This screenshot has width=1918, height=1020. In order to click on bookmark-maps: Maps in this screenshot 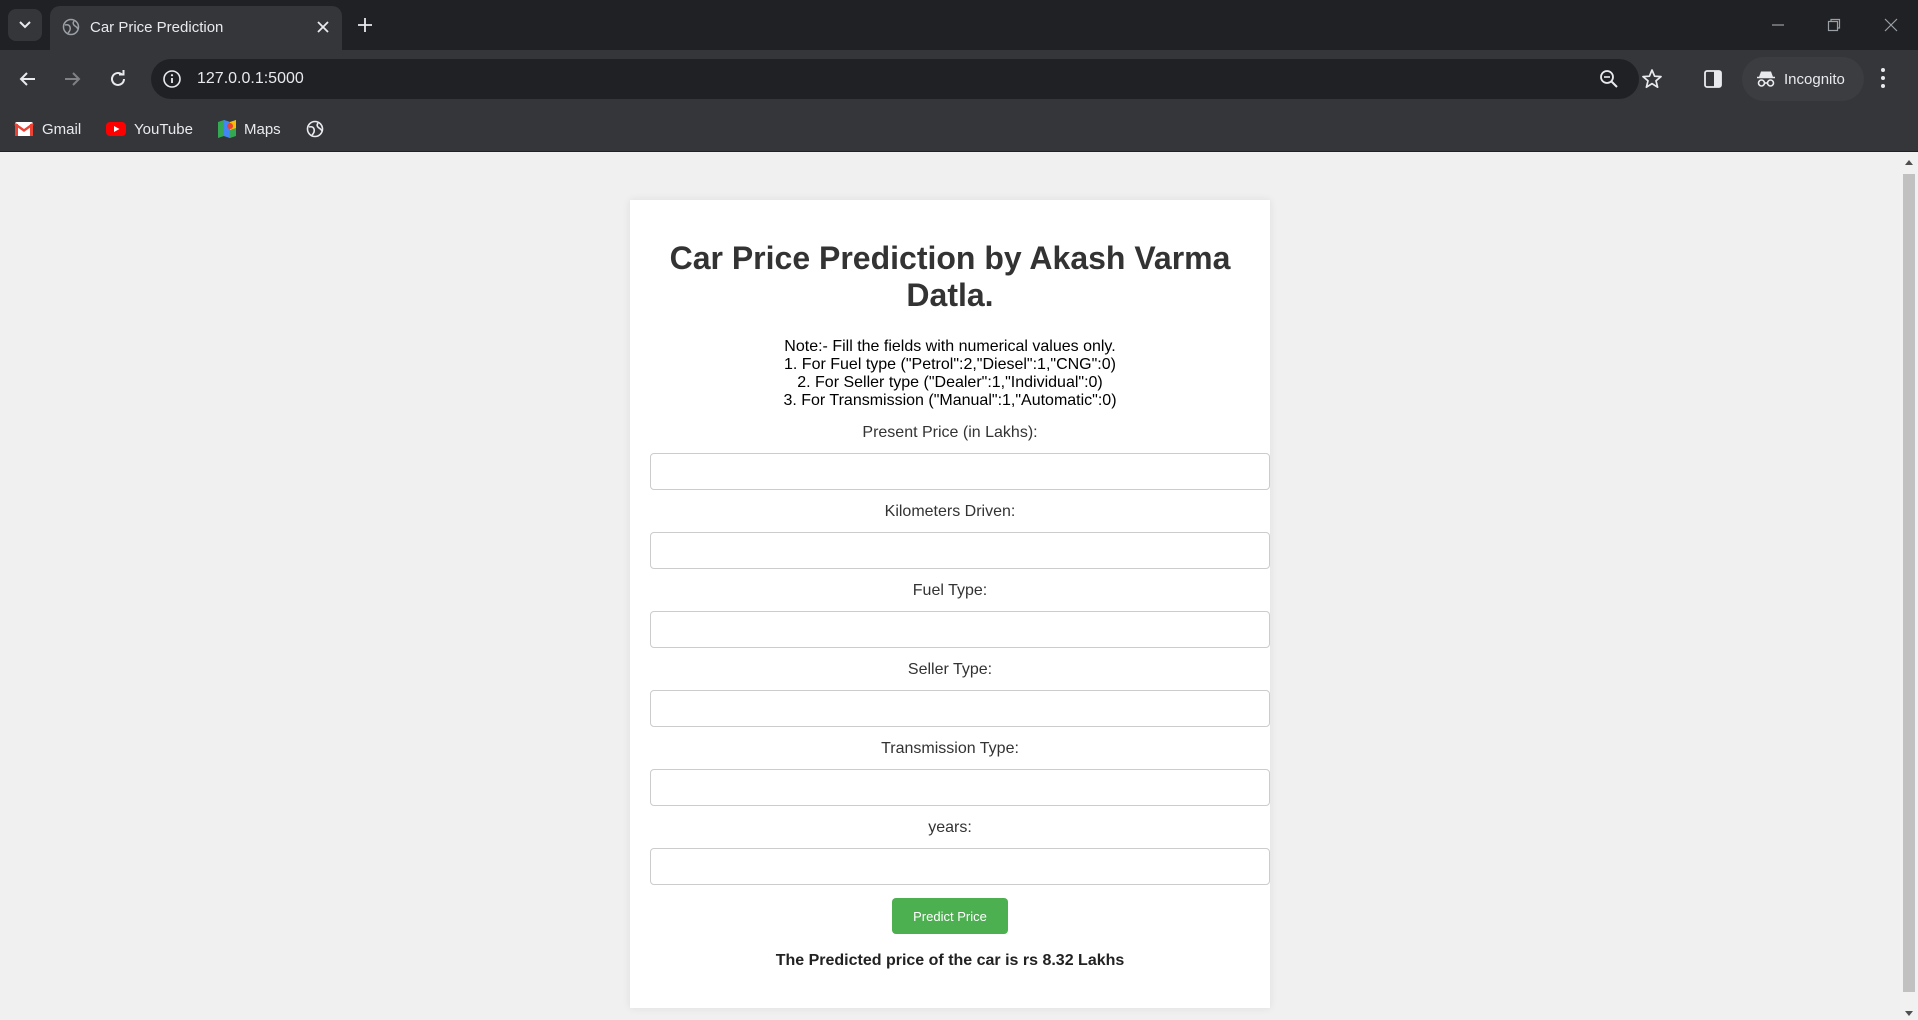, I will do `click(249, 129)`.